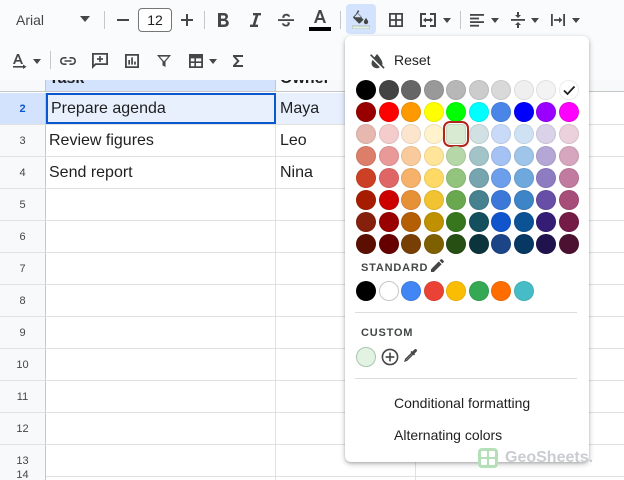  I want to click on select-all-corner, so click(23, 85).